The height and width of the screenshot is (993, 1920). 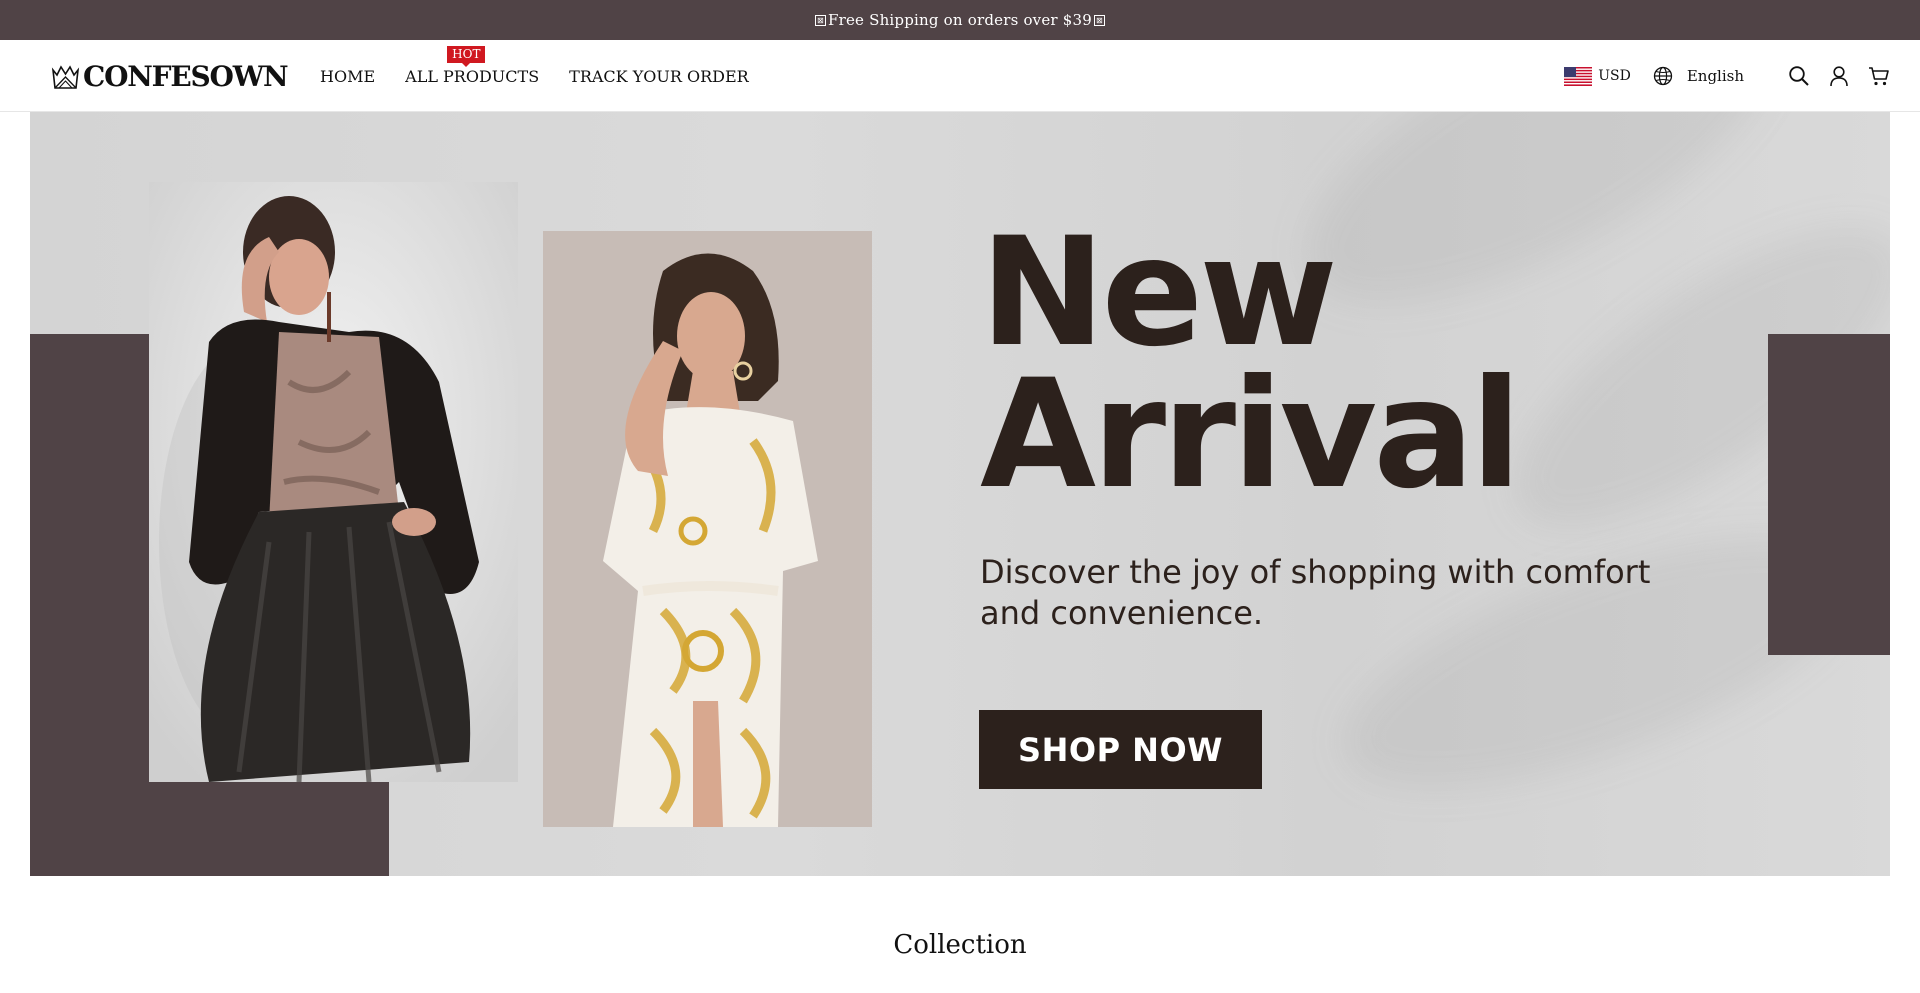 What do you see at coordinates (1614, 76) in the screenshot?
I see `currency-label: USD` at bounding box center [1614, 76].